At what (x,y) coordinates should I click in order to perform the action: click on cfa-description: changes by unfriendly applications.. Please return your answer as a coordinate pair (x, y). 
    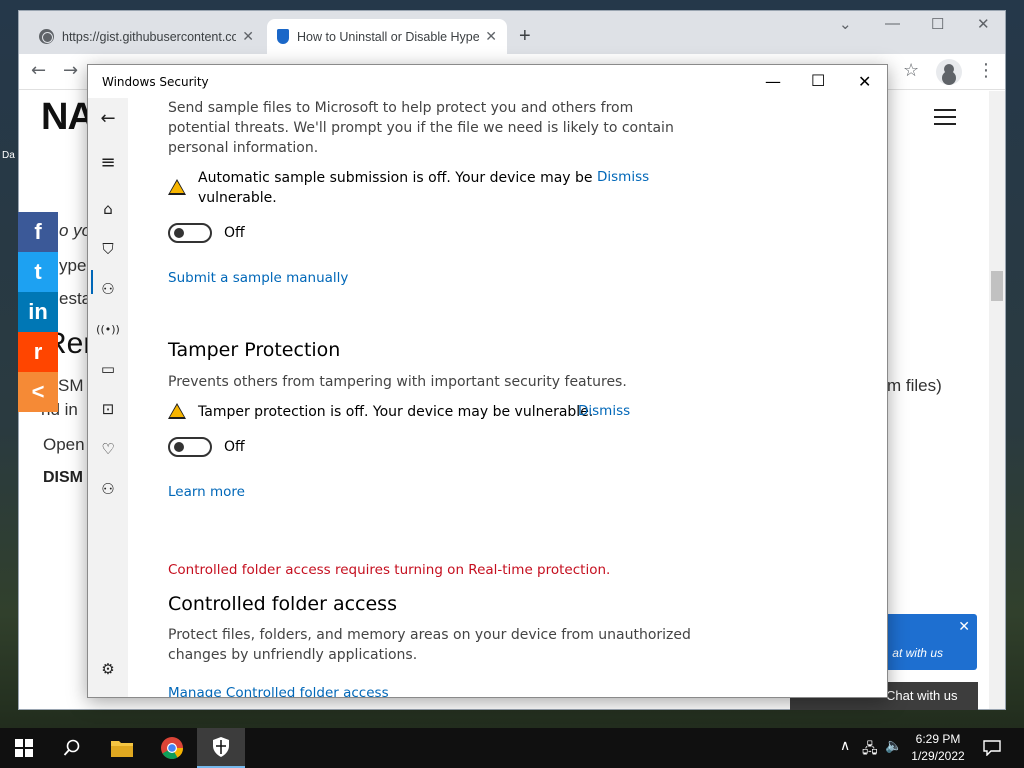
    Looking at the image, I should click on (293, 655).